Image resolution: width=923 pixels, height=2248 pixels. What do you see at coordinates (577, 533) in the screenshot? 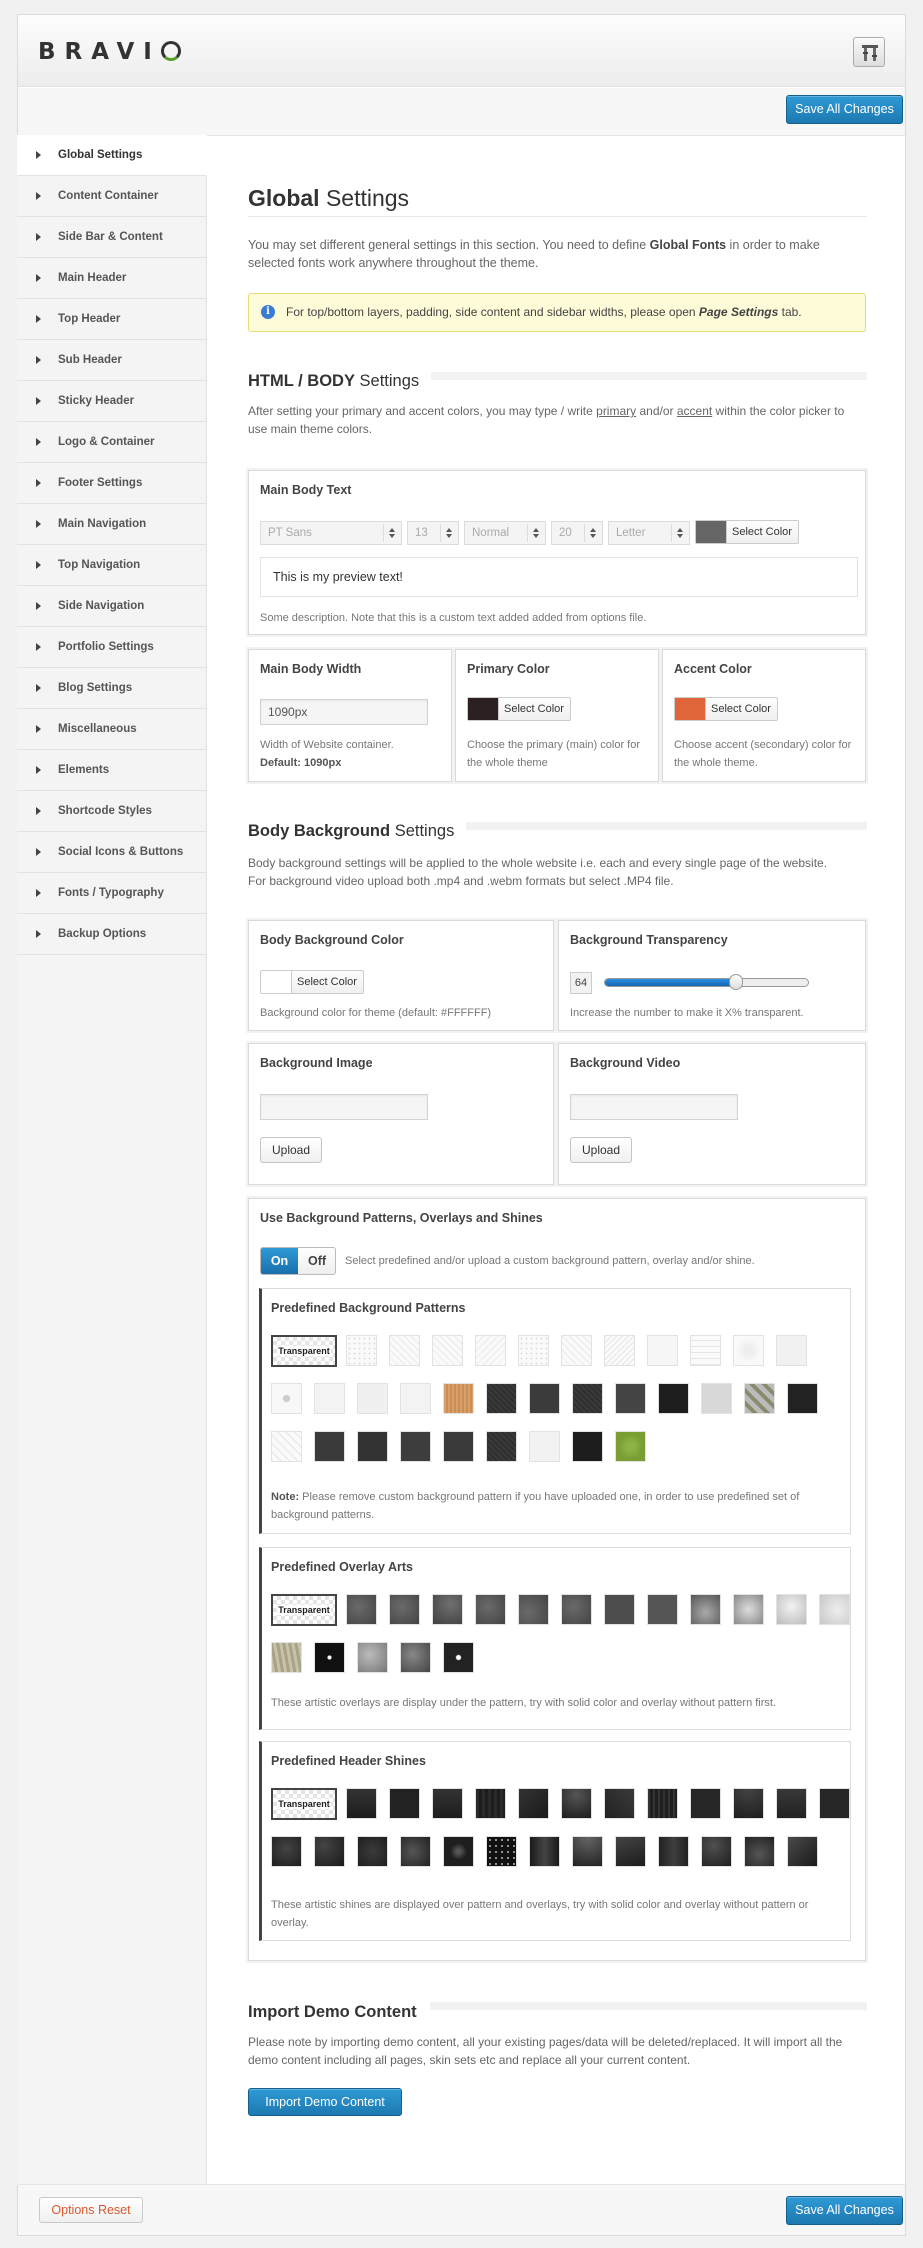
I see `line-height-select: 20` at bounding box center [577, 533].